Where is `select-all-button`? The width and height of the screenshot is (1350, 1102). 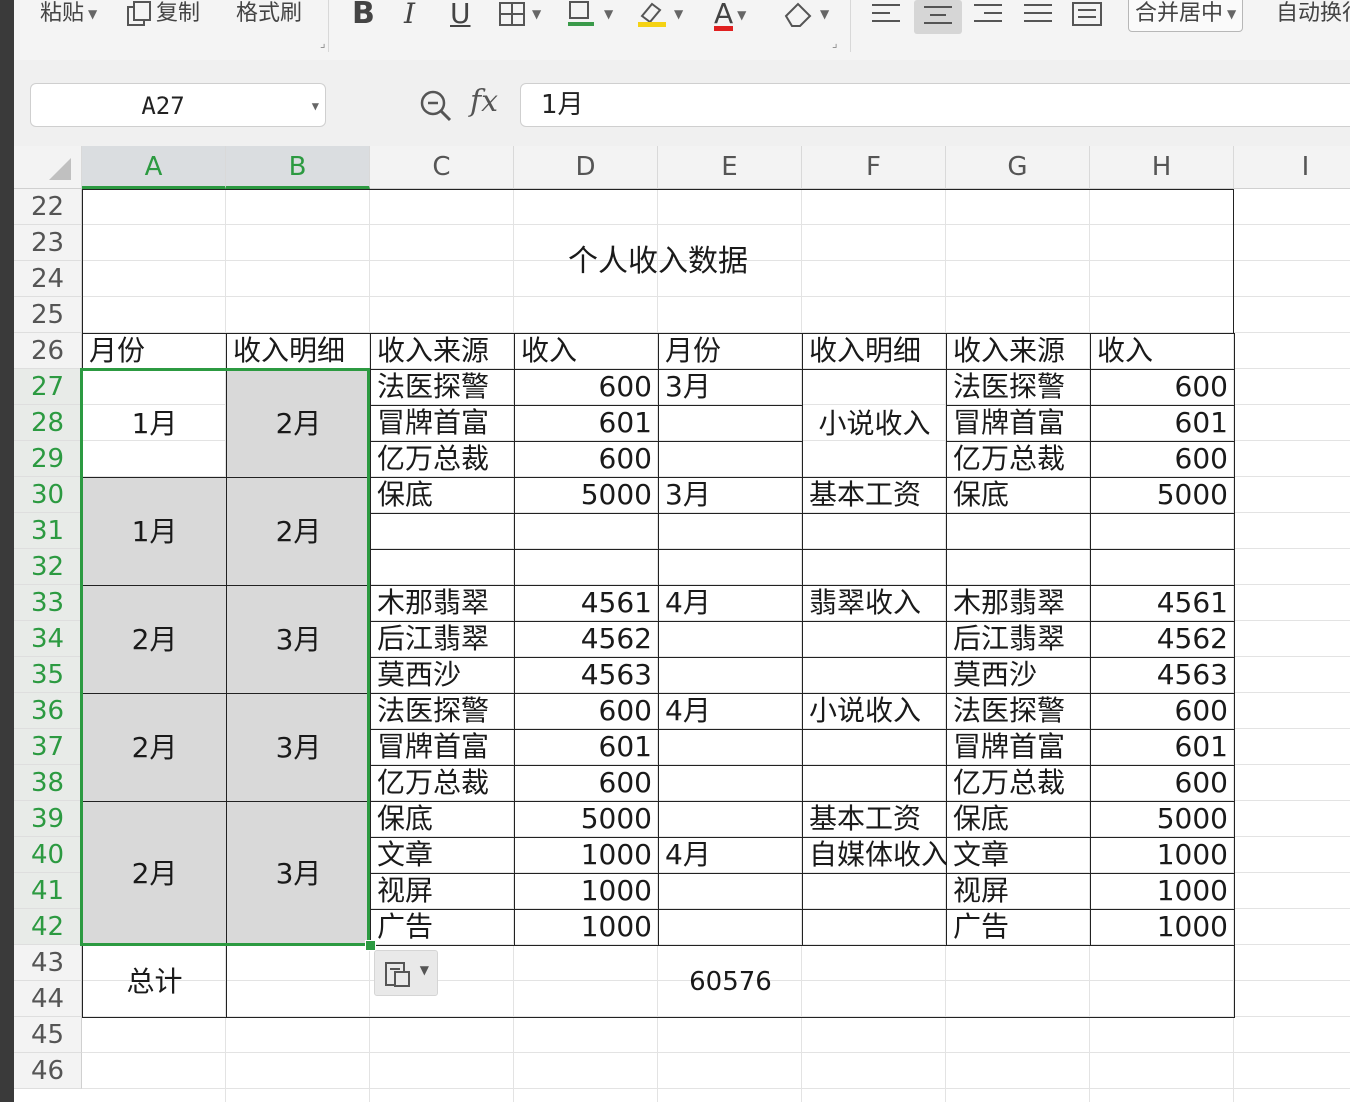 select-all-button is located at coordinates (48, 167).